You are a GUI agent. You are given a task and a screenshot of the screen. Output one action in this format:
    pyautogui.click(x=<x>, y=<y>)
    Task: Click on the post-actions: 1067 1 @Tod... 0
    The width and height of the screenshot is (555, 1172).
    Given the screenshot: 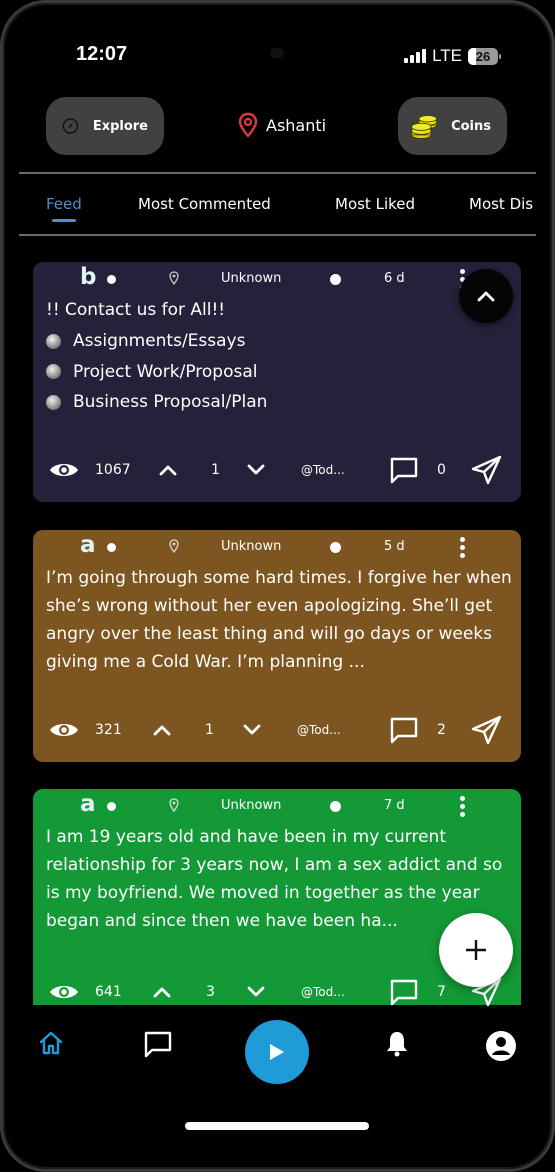 What is the action you would take?
    pyautogui.click(x=277, y=470)
    